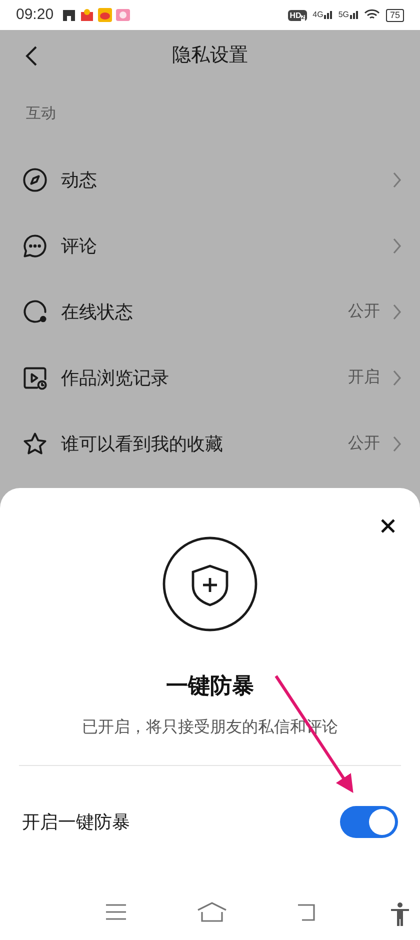 This screenshot has height=940, width=420. I want to click on compass-icon, so click(35, 180).